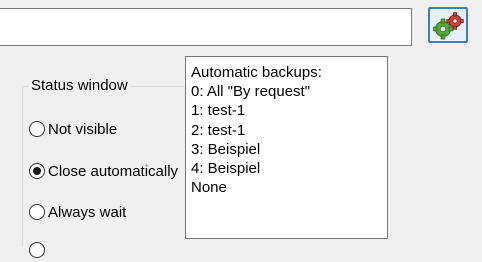 This screenshot has height=262, width=482. I want to click on radio-always-wait: Always wait, so click(77, 212).